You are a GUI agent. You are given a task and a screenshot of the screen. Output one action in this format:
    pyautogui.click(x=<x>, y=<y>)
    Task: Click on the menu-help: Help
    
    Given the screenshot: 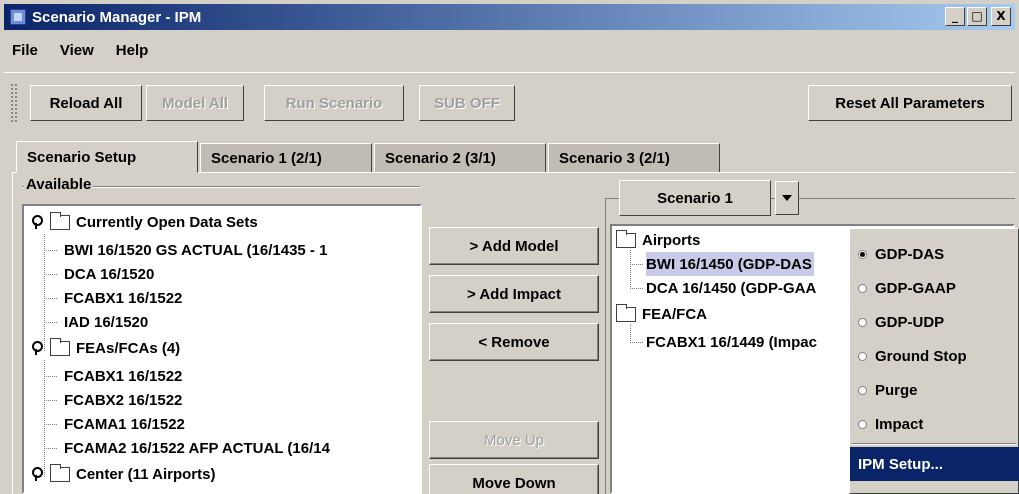 What is the action you would take?
    pyautogui.click(x=132, y=50)
    